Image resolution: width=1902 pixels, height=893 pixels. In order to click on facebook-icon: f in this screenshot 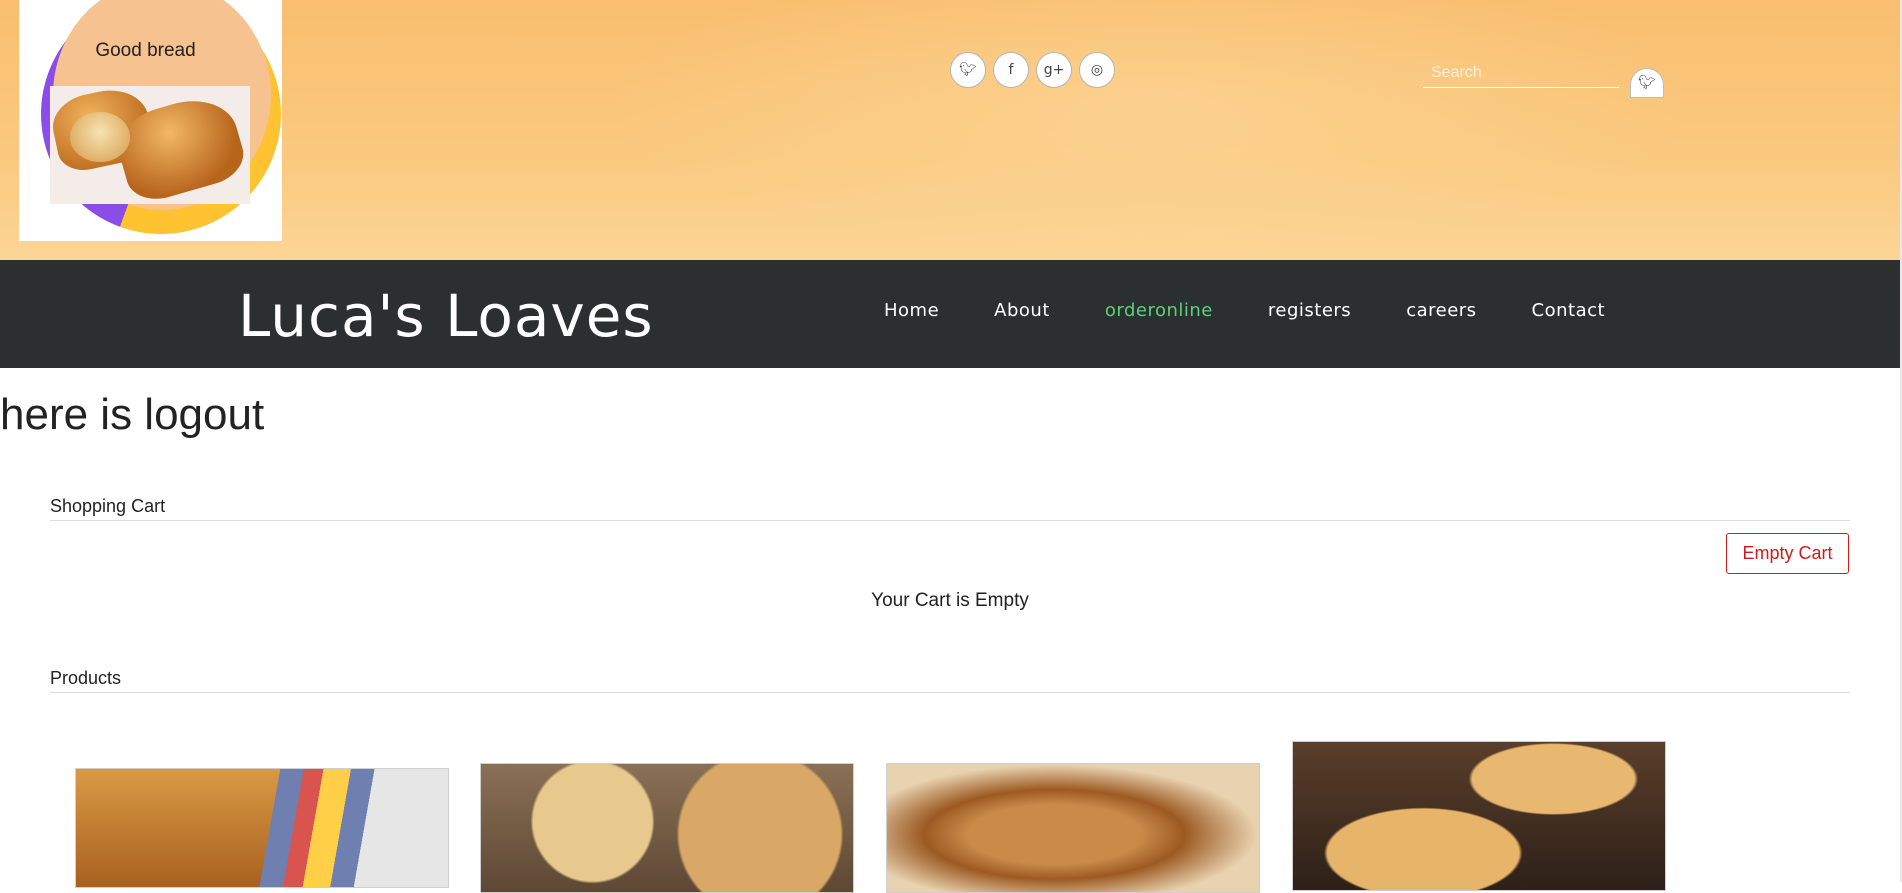, I will do `click(1011, 70)`.